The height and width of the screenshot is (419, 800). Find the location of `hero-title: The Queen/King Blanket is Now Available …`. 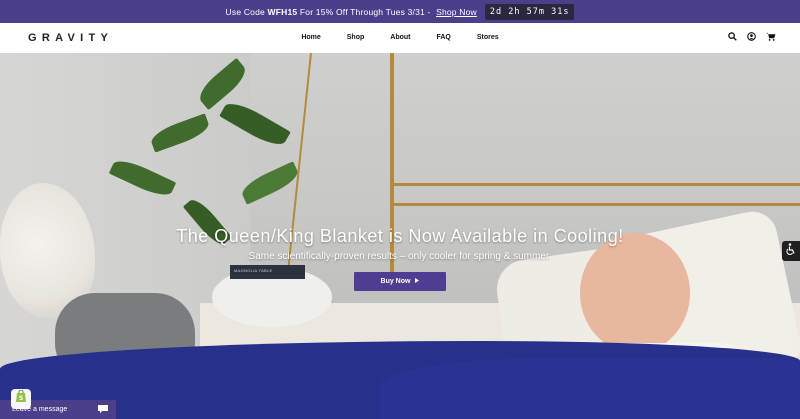

hero-title: The Queen/King Blanket is Now Available … is located at coordinates (400, 236).